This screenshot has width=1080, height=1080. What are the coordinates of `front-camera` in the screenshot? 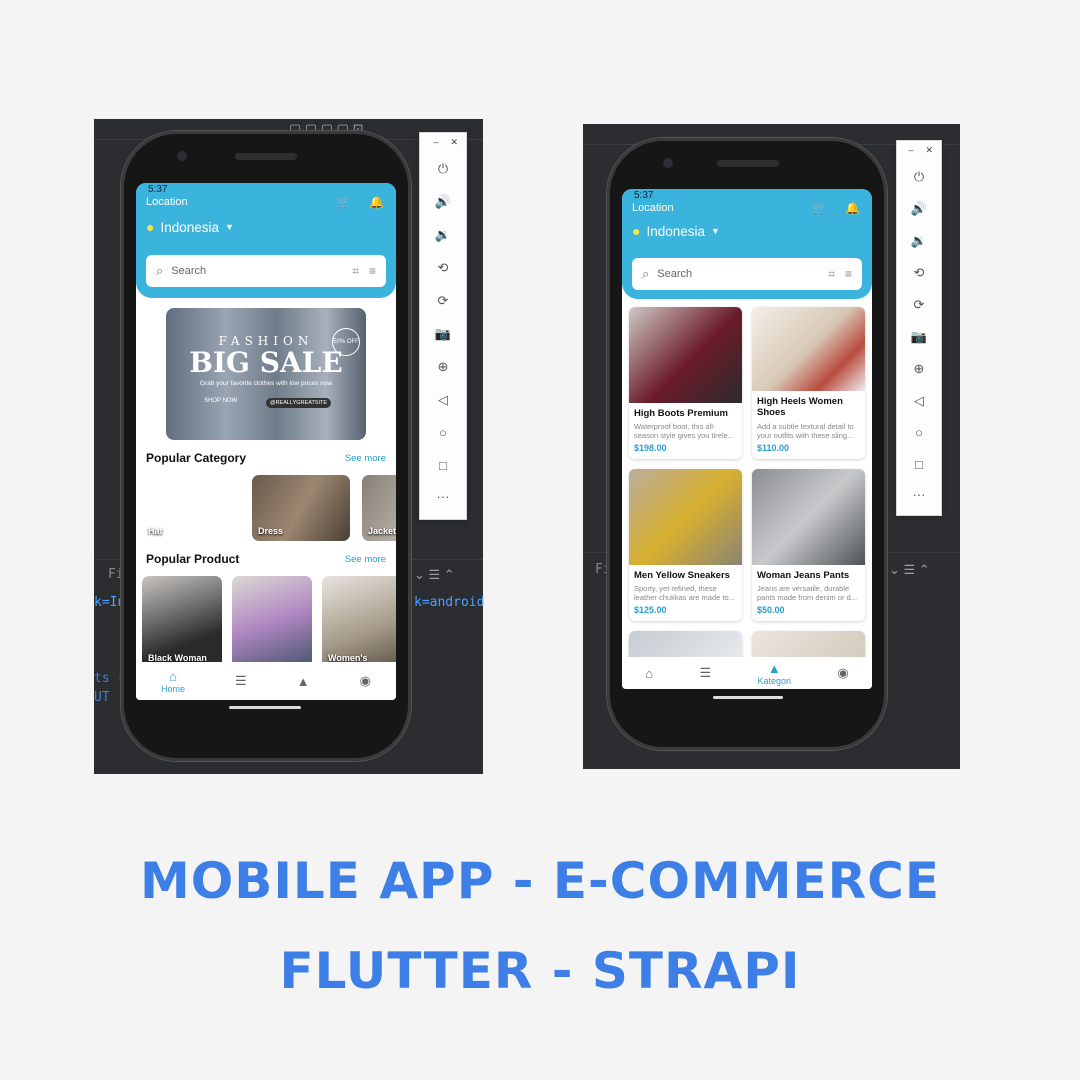 It's located at (182, 156).